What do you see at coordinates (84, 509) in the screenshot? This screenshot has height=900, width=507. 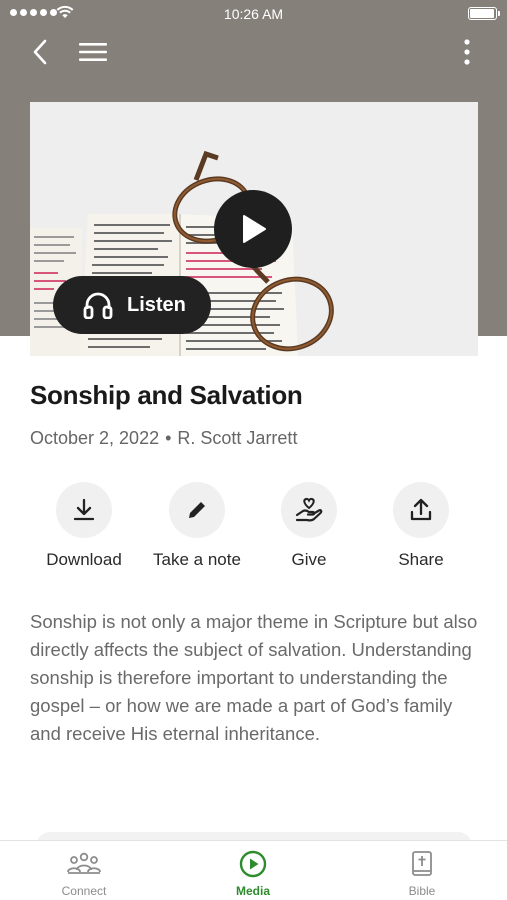 I see `download-icon` at bounding box center [84, 509].